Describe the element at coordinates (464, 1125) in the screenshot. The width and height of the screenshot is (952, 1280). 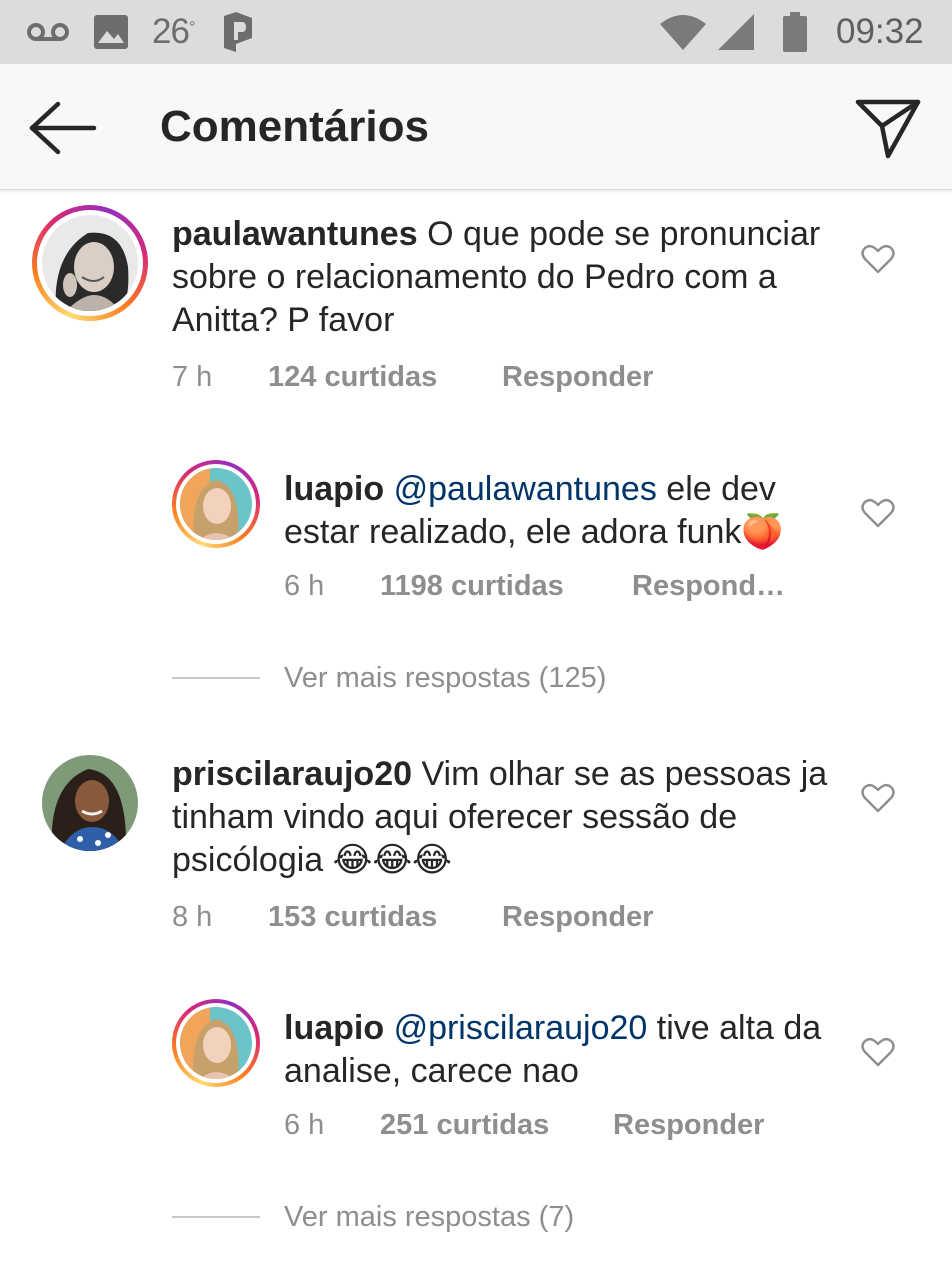
I see `reply-likes: 251 curtidas` at that location.